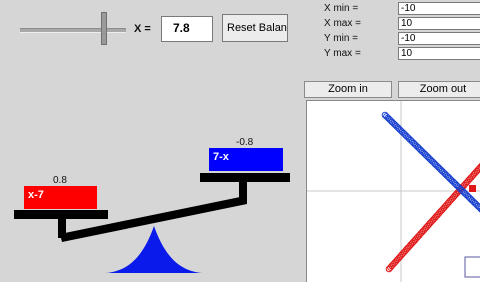 Image resolution: width=480 pixels, height=282 pixels. What do you see at coordinates (439, 8) in the screenshot?
I see `xmin-input: -10` at bounding box center [439, 8].